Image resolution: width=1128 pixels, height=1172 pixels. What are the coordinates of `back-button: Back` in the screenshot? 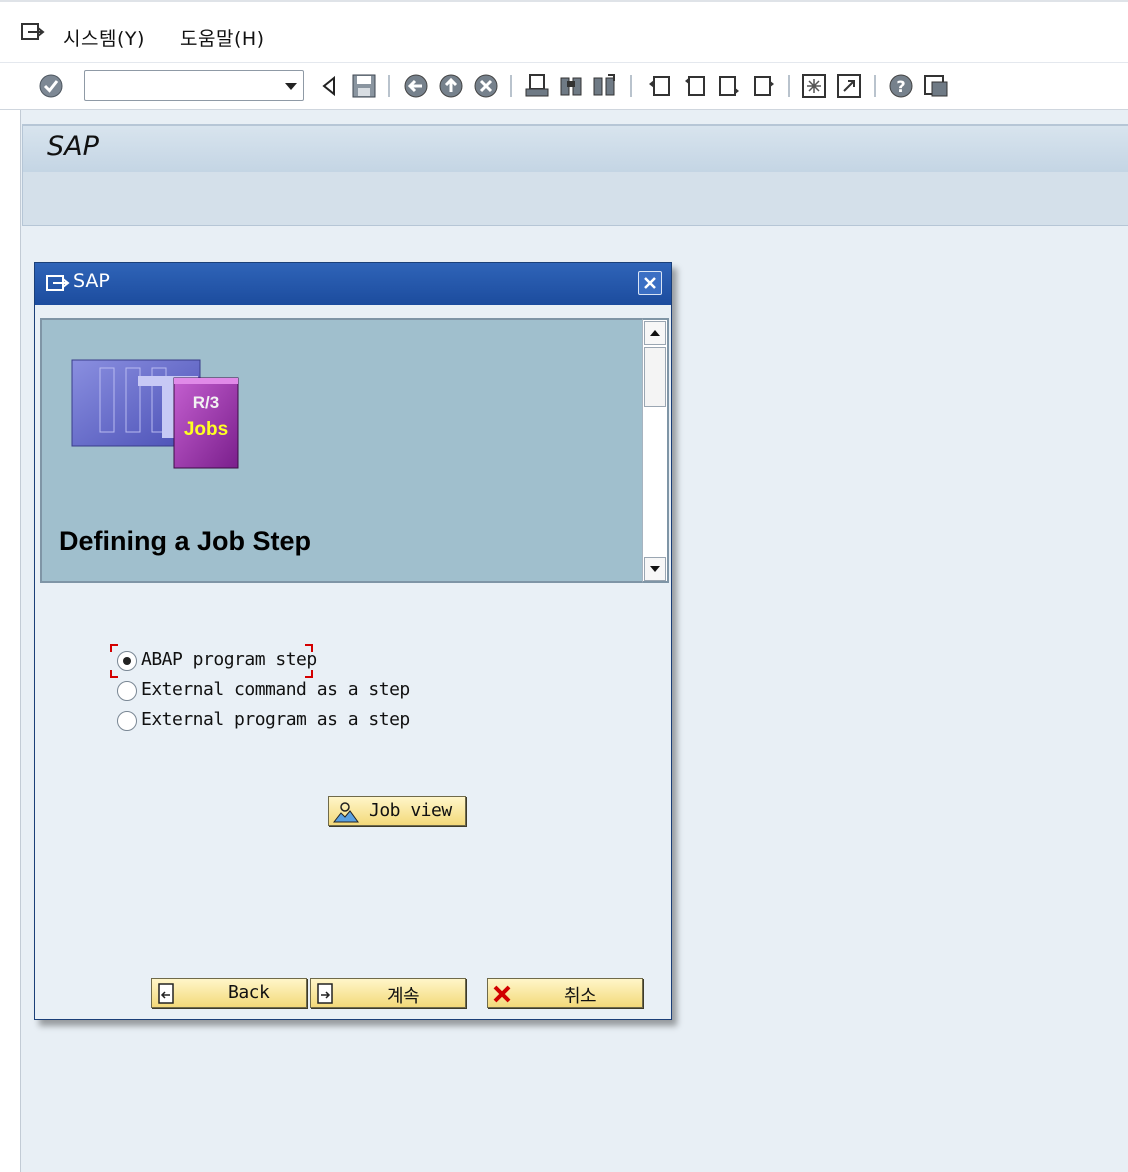 It's located at (229, 993).